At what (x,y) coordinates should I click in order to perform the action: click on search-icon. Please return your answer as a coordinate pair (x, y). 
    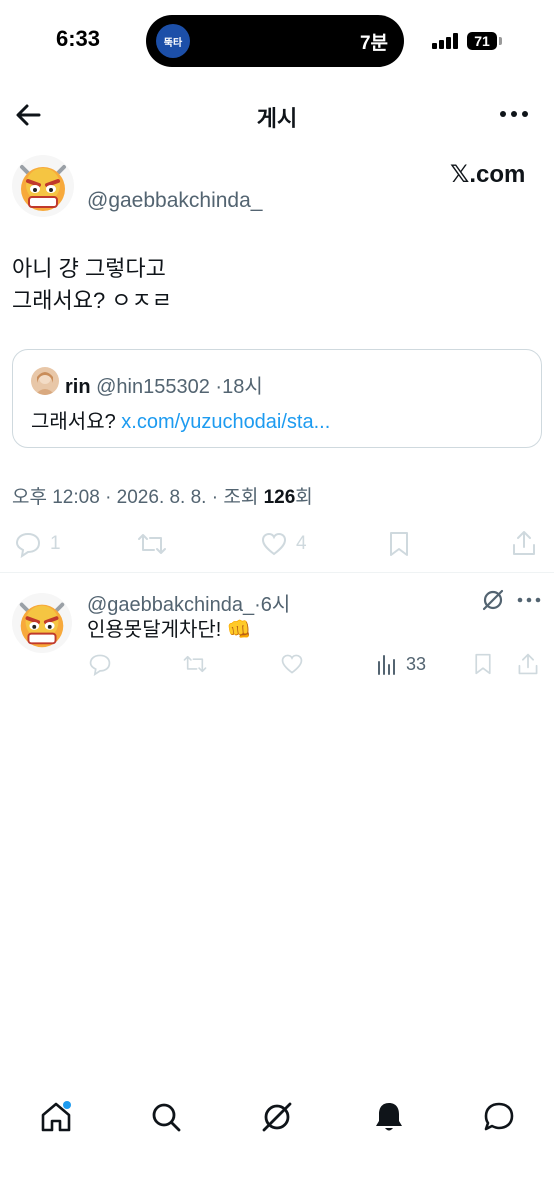
    Looking at the image, I should click on (166, 1117).